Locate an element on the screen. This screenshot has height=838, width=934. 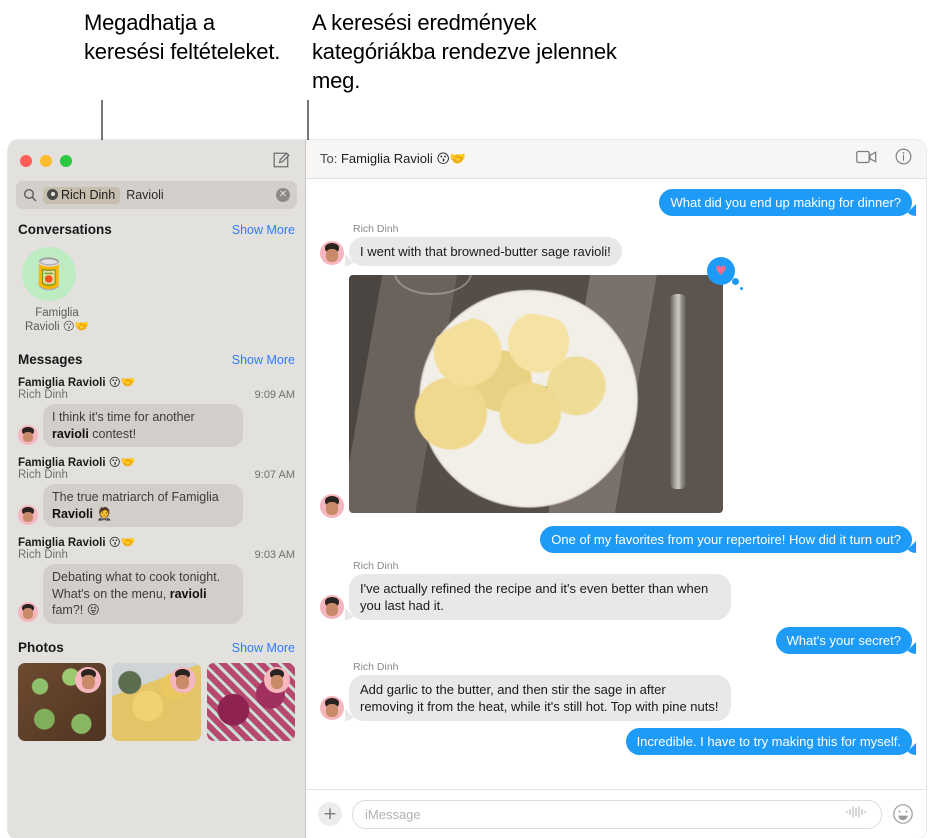
message-result-submeta: Rich Dinh 9:09 AM is located at coordinates (156, 395).